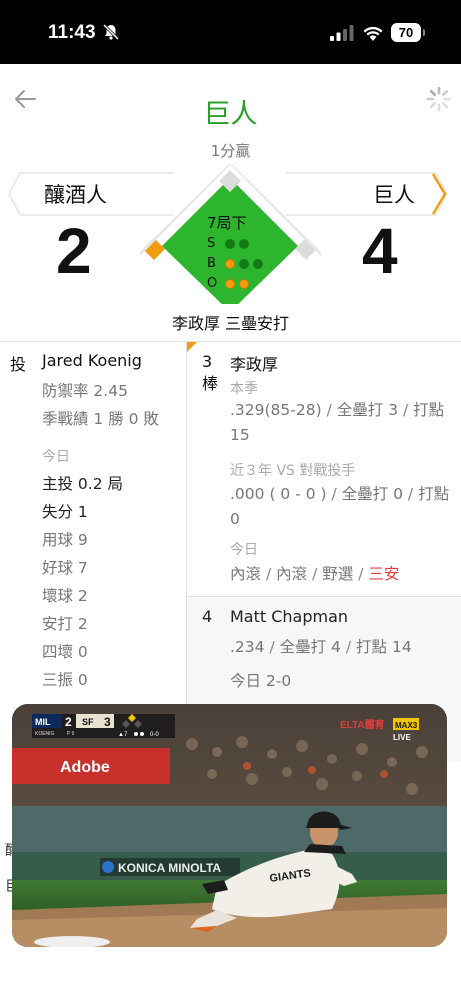  What do you see at coordinates (230, 323) in the screenshot?
I see `play-result: 李政厚 三壘安打` at bounding box center [230, 323].